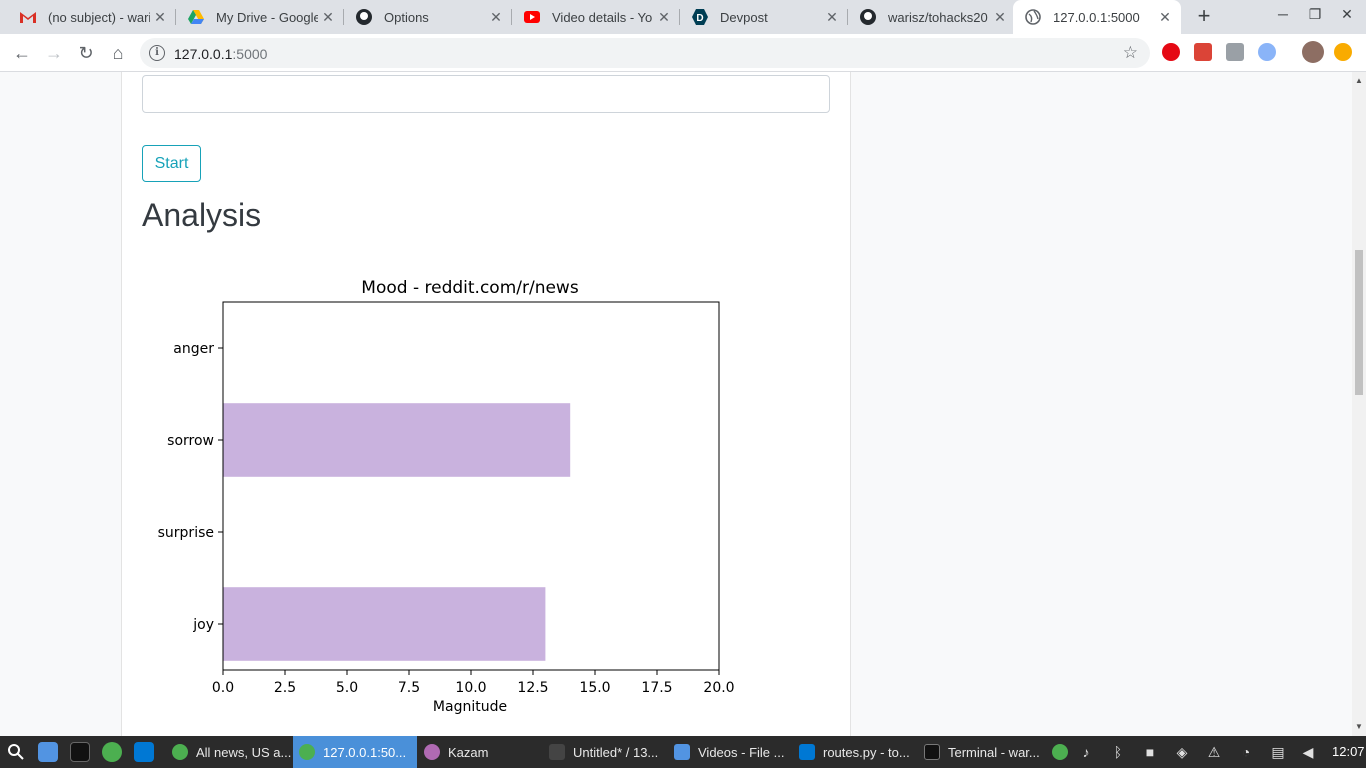 The width and height of the screenshot is (1366, 768). What do you see at coordinates (406, 17) in the screenshot?
I see `tab-title: Options` at bounding box center [406, 17].